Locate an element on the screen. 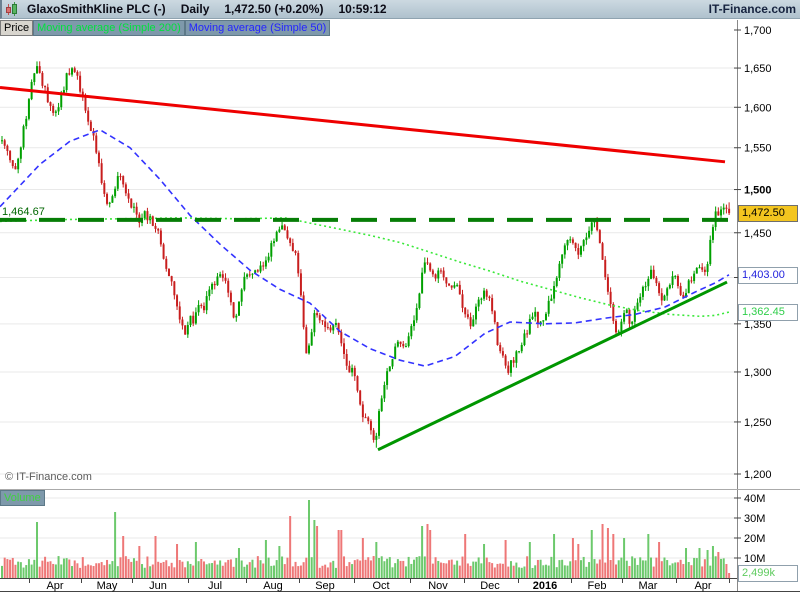 This screenshot has width=800, height=600. svg-text: 20M is located at coordinates (754, 539).